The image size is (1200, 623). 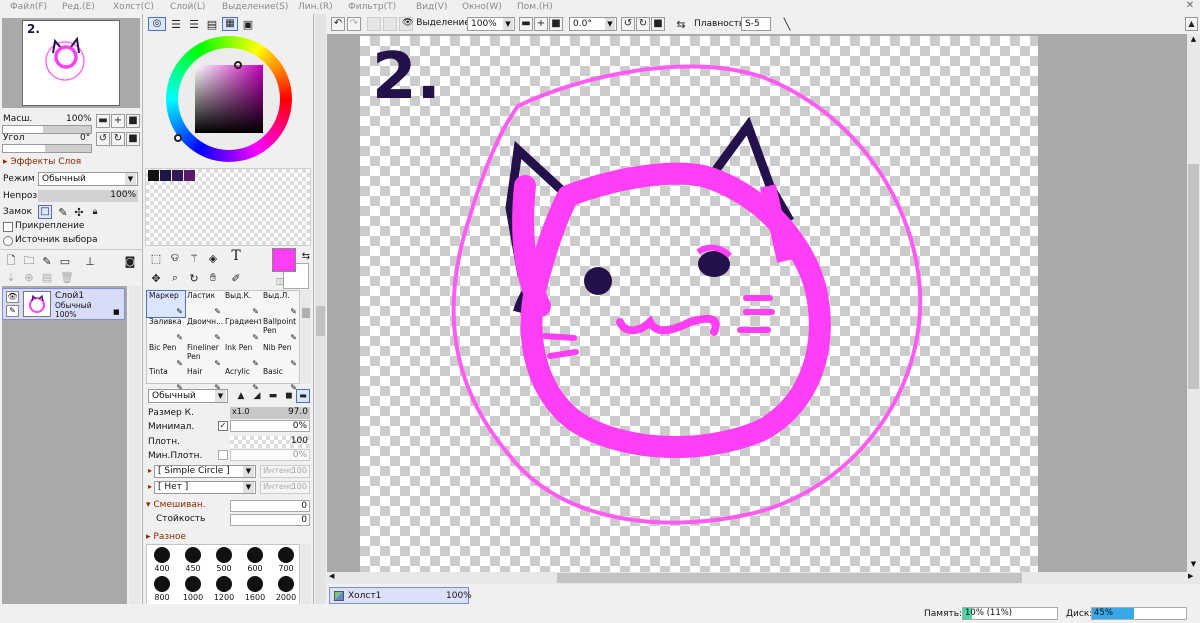 I want to click on menu-selection: Выделение(S), so click(x=255, y=7).